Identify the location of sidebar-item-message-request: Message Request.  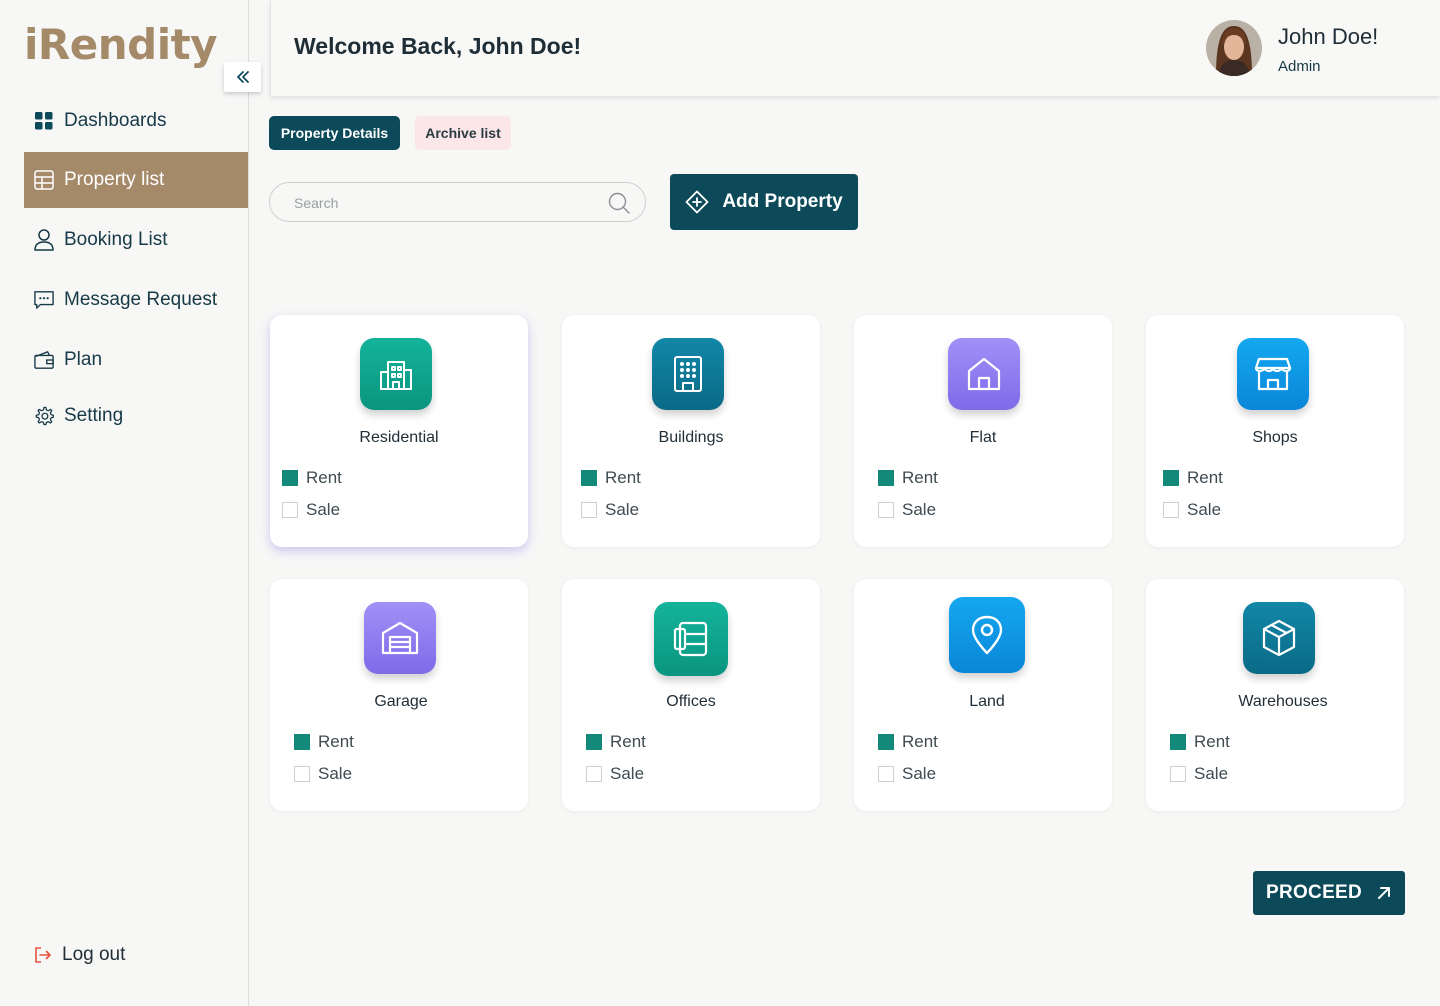
(136, 300).